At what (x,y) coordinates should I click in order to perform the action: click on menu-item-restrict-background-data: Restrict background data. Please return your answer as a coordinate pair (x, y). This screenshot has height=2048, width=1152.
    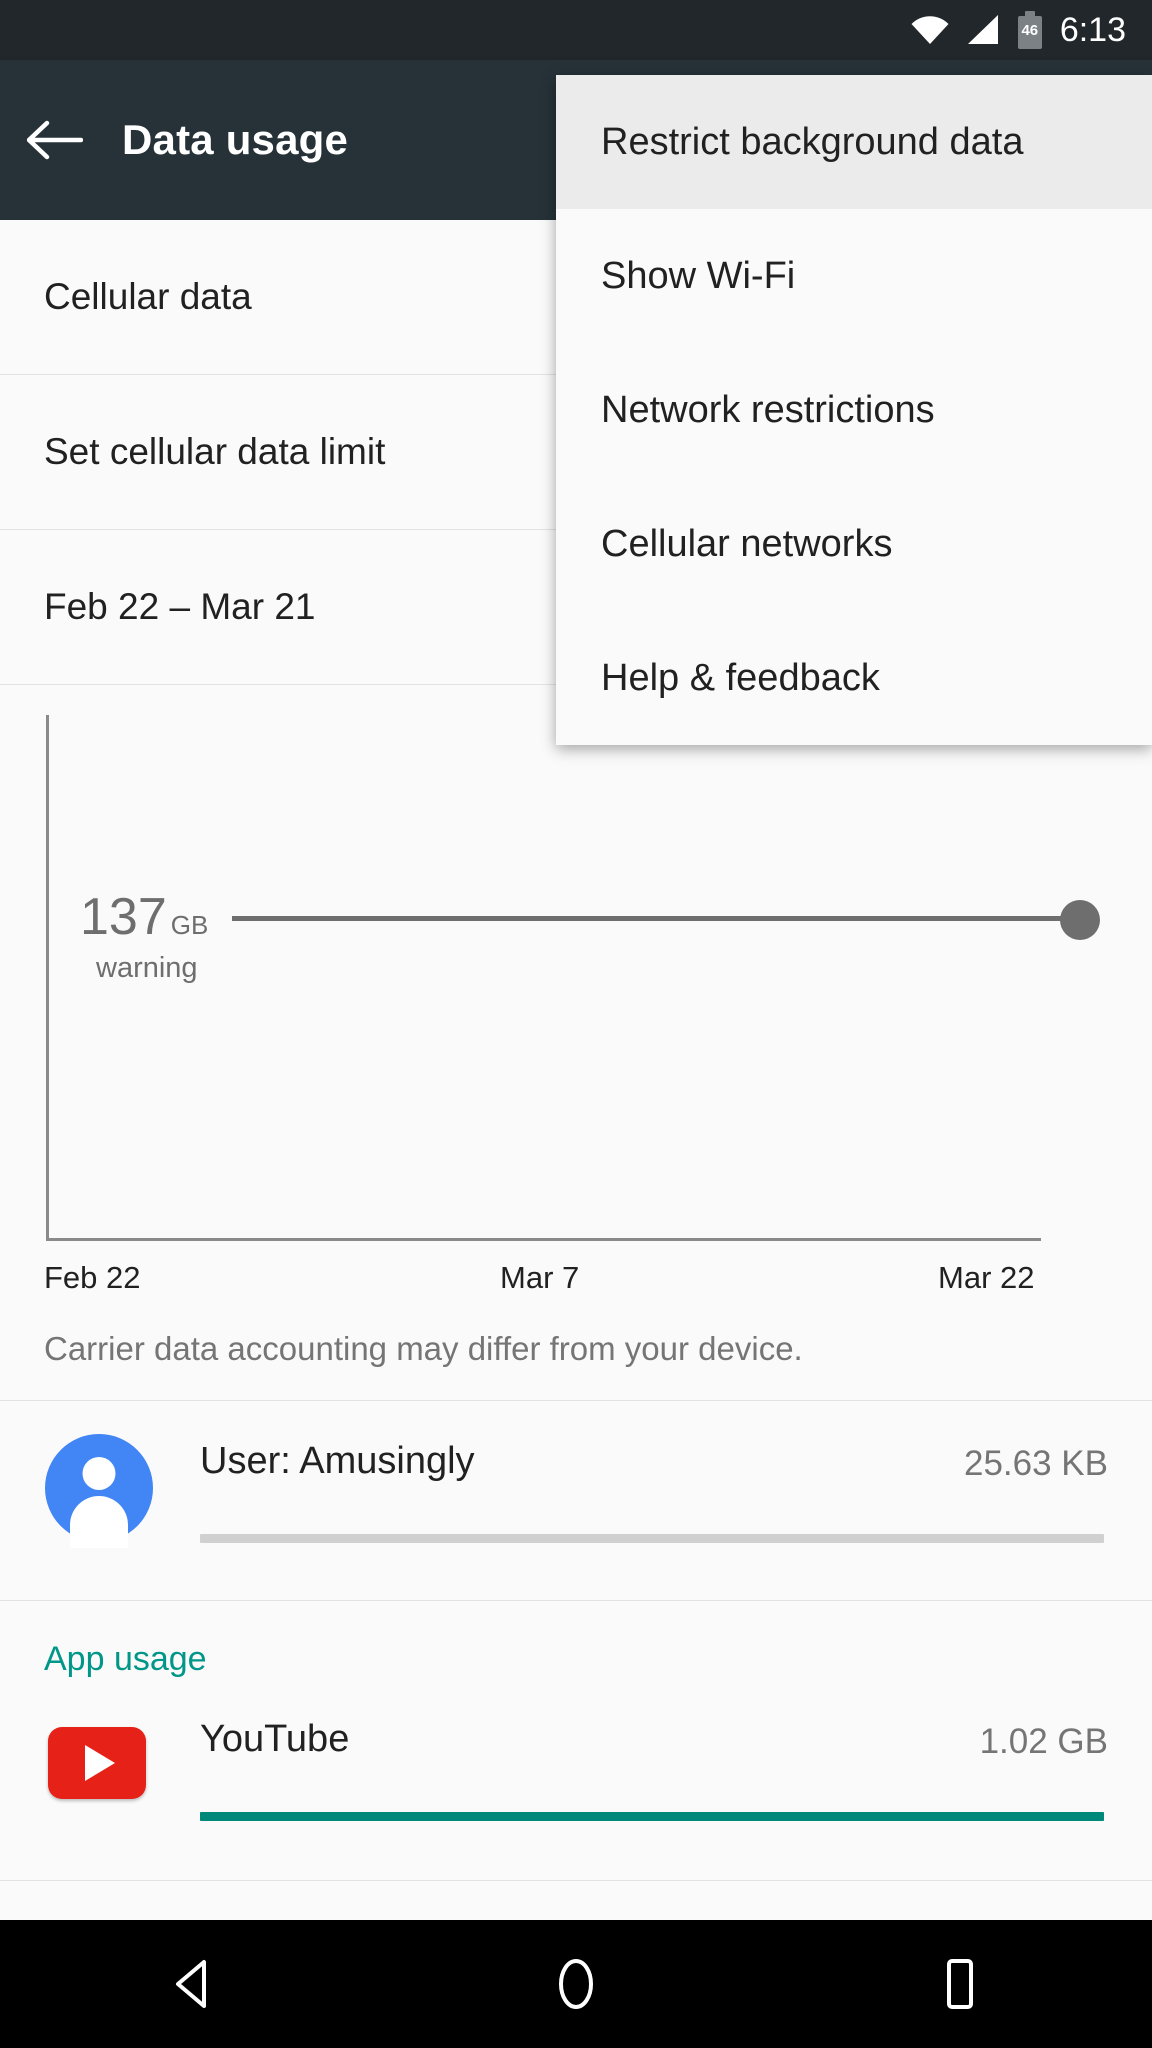
    Looking at the image, I should click on (854, 142).